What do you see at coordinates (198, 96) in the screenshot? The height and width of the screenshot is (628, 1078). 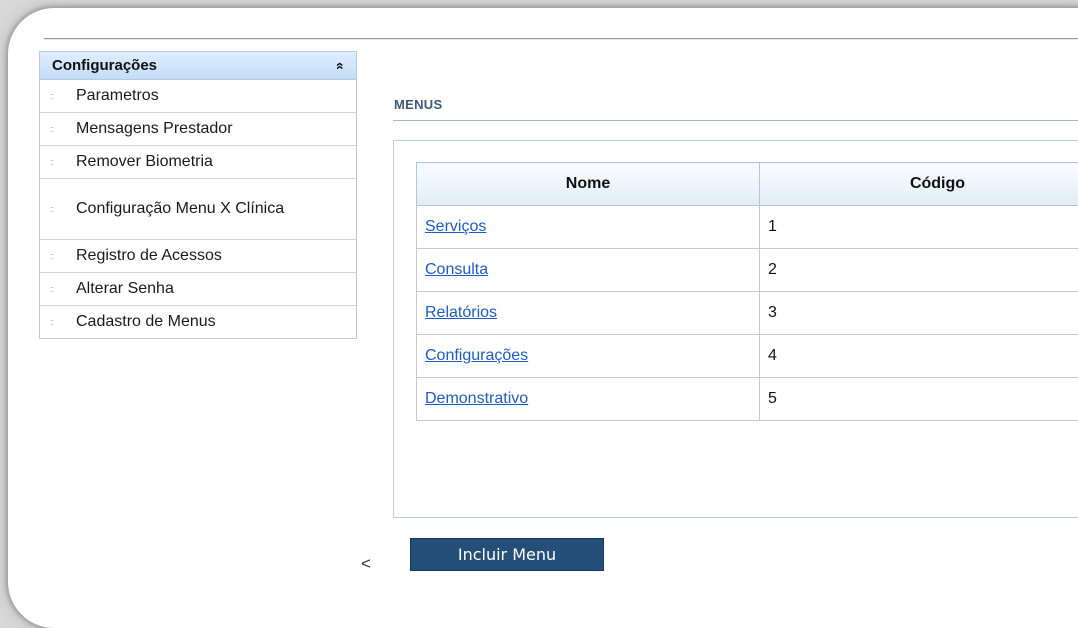 I see `sidebar-item-parametros: :: Parametros` at bounding box center [198, 96].